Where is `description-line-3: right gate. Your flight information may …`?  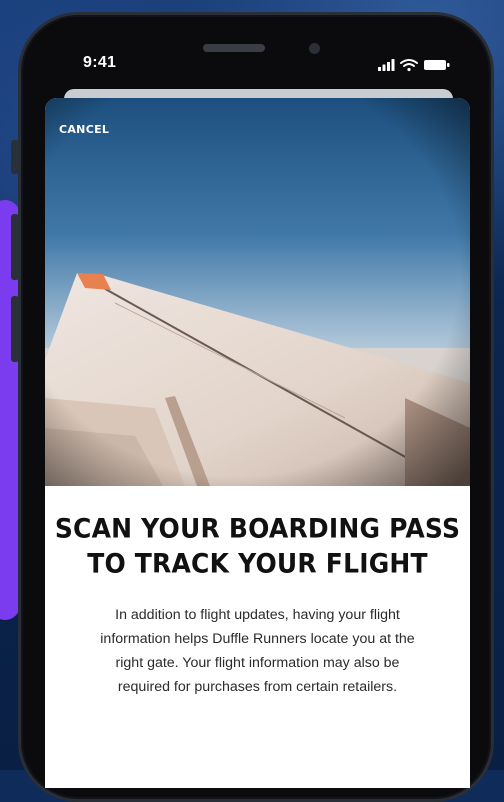
description-line-3: right gate. Your flight information may … is located at coordinates (257, 663).